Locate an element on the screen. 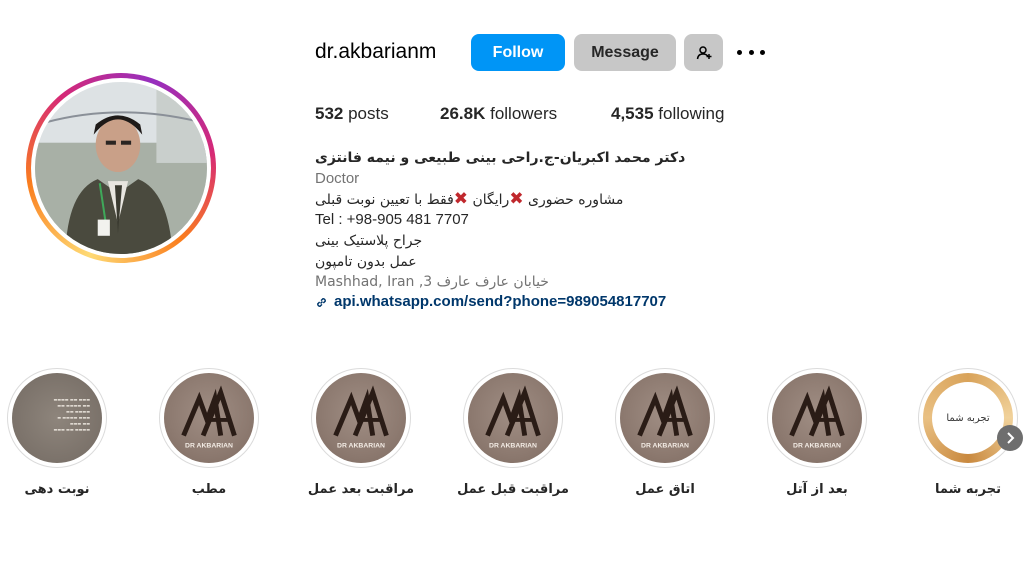 The image size is (1024, 561). message-button: Message is located at coordinates (625, 52).